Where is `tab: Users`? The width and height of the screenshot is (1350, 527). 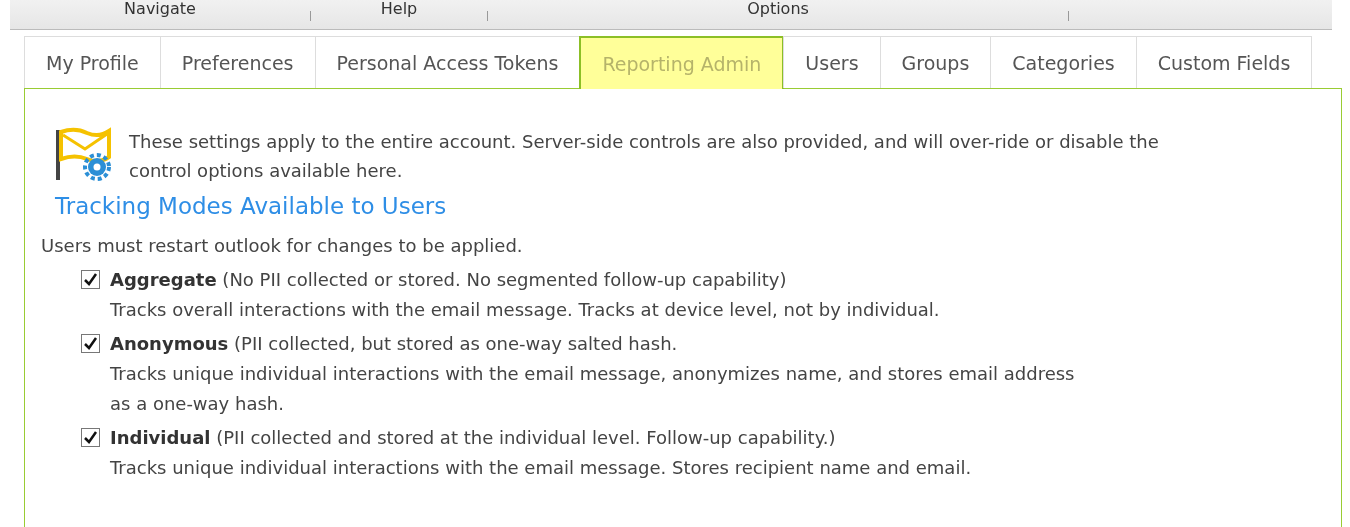
tab: Users is located at coordinates (832, 62).